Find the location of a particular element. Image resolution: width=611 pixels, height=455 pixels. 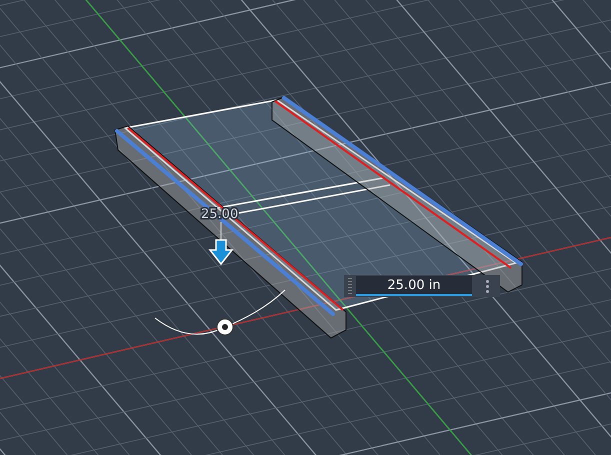

down-arrow-icon is located at coordinates (221, 252).